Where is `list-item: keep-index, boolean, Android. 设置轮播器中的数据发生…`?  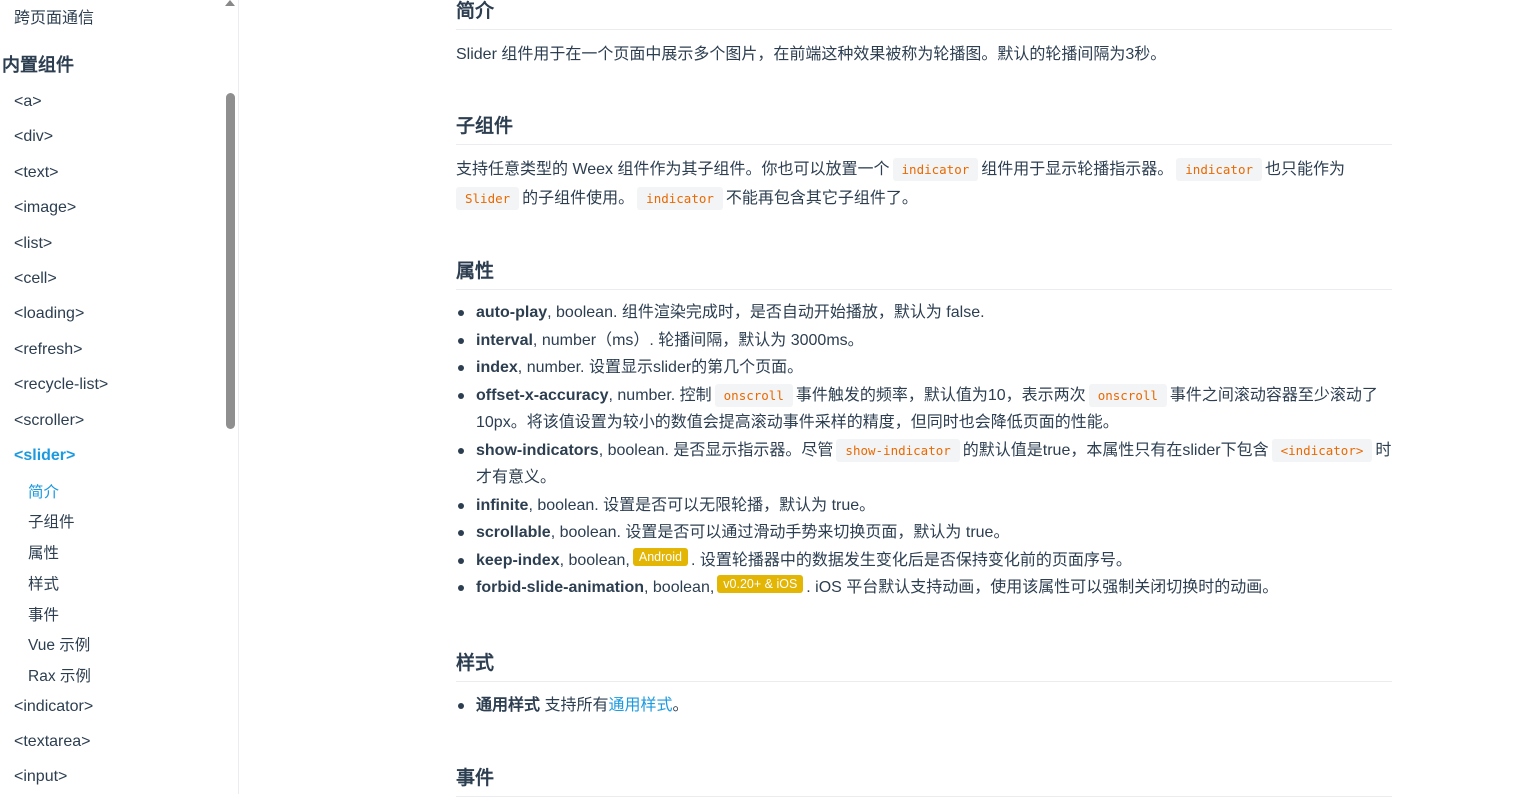 list-item: keep-index, boolean, Android. 设置轮播器中的数据发生… is located at coordinates (924, 561).